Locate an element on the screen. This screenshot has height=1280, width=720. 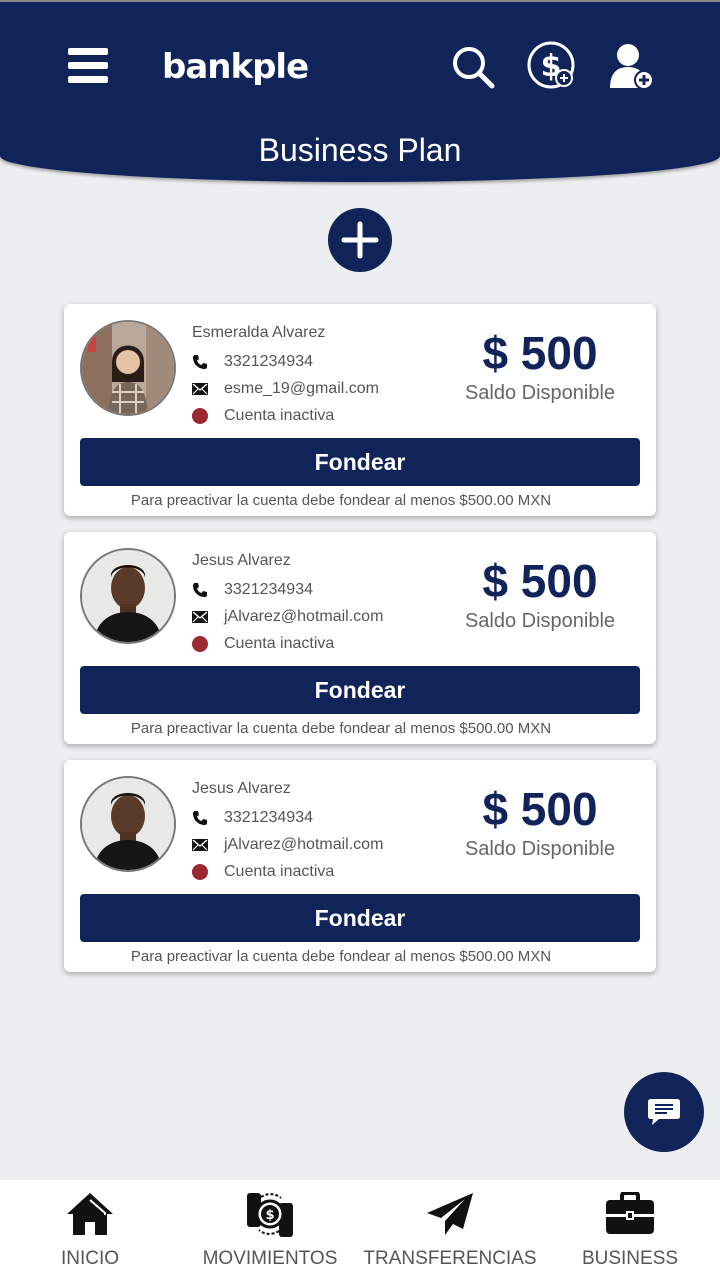
user-add-icon is located at coordinates (632, 67).